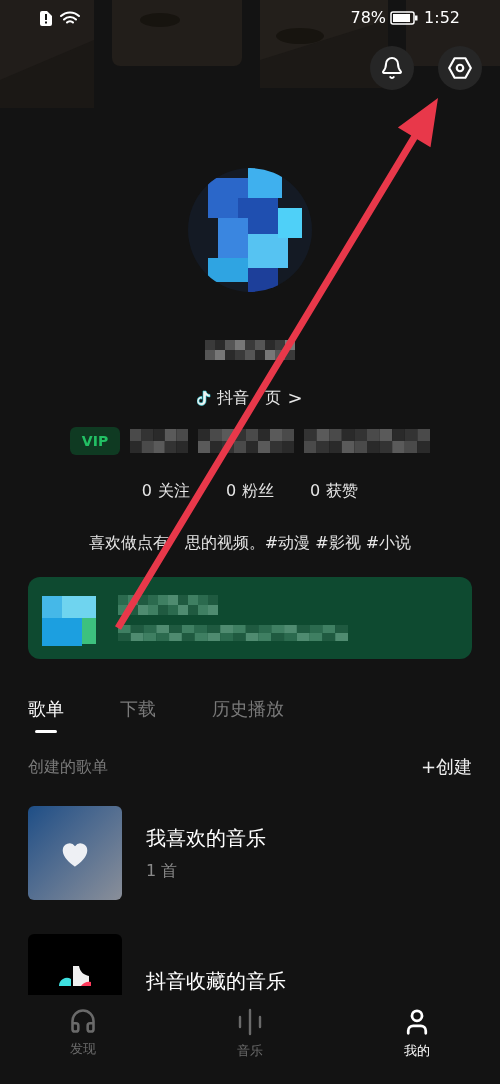 The image size is (500, 1084). What do you see at coordinates (342, 491) in the screenshot?
I see `stat-label: 获赞` at bounding box center [342, 491].